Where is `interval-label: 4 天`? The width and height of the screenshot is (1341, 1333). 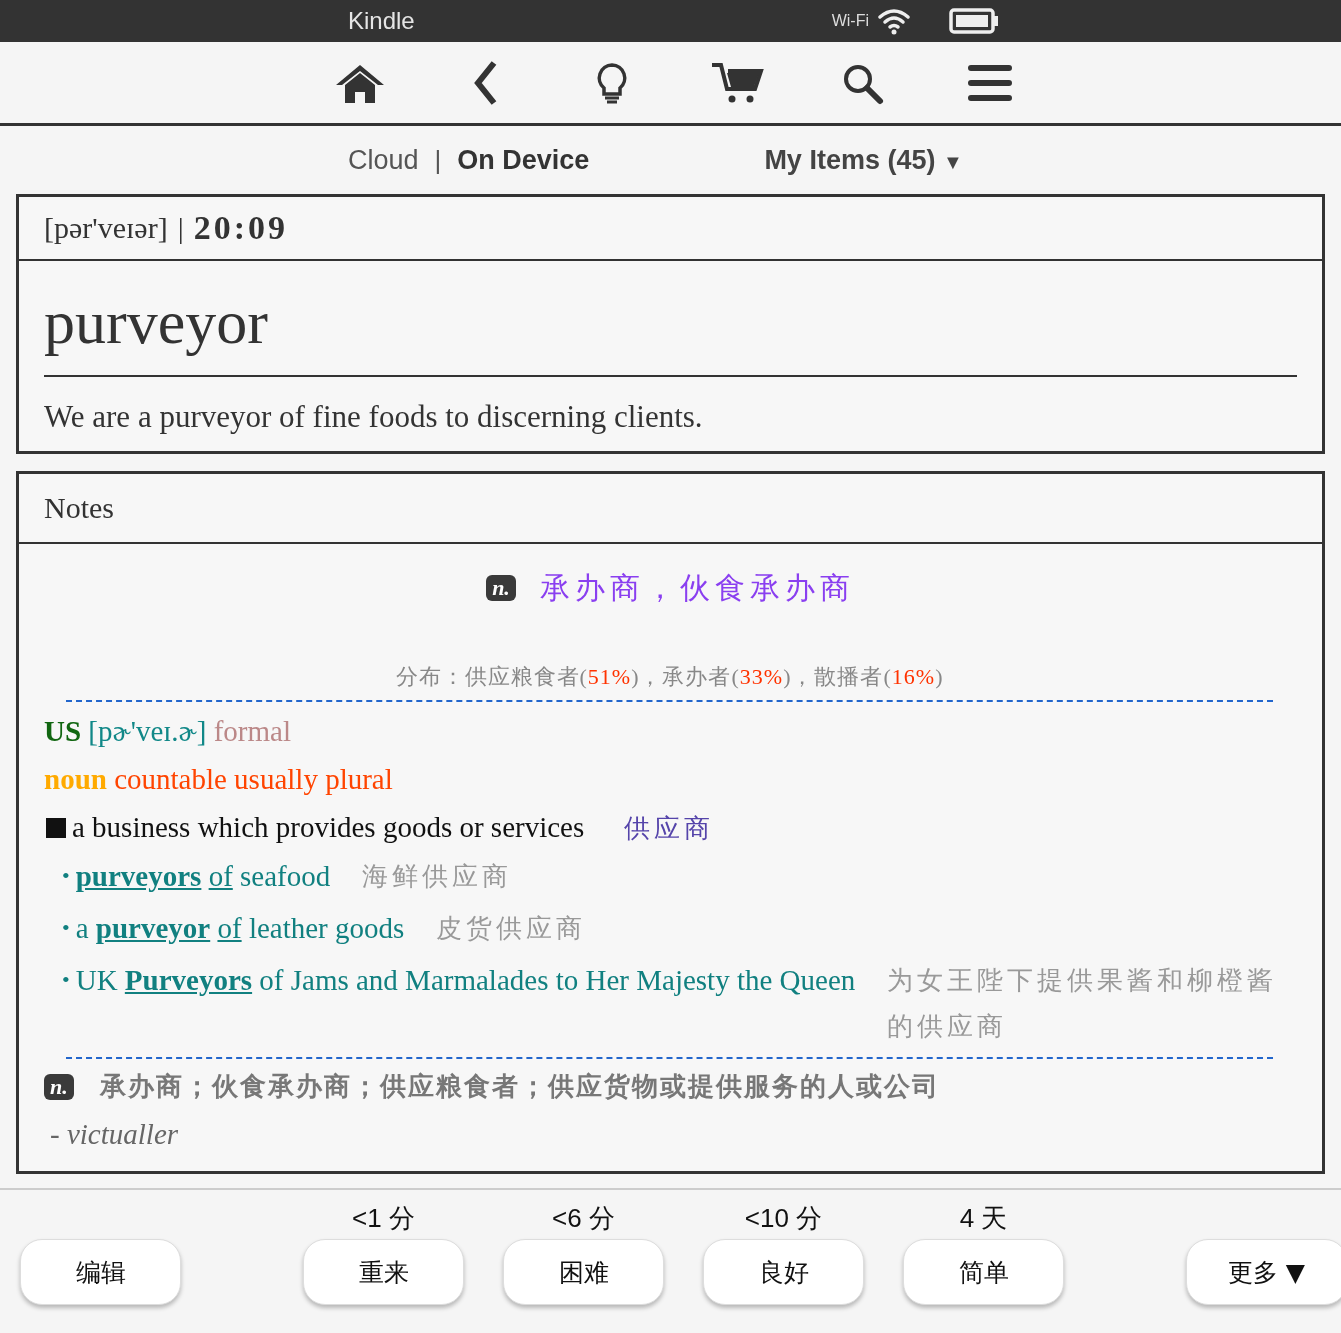 interval-label: 4 天 is located at coordinates (983, 1218).